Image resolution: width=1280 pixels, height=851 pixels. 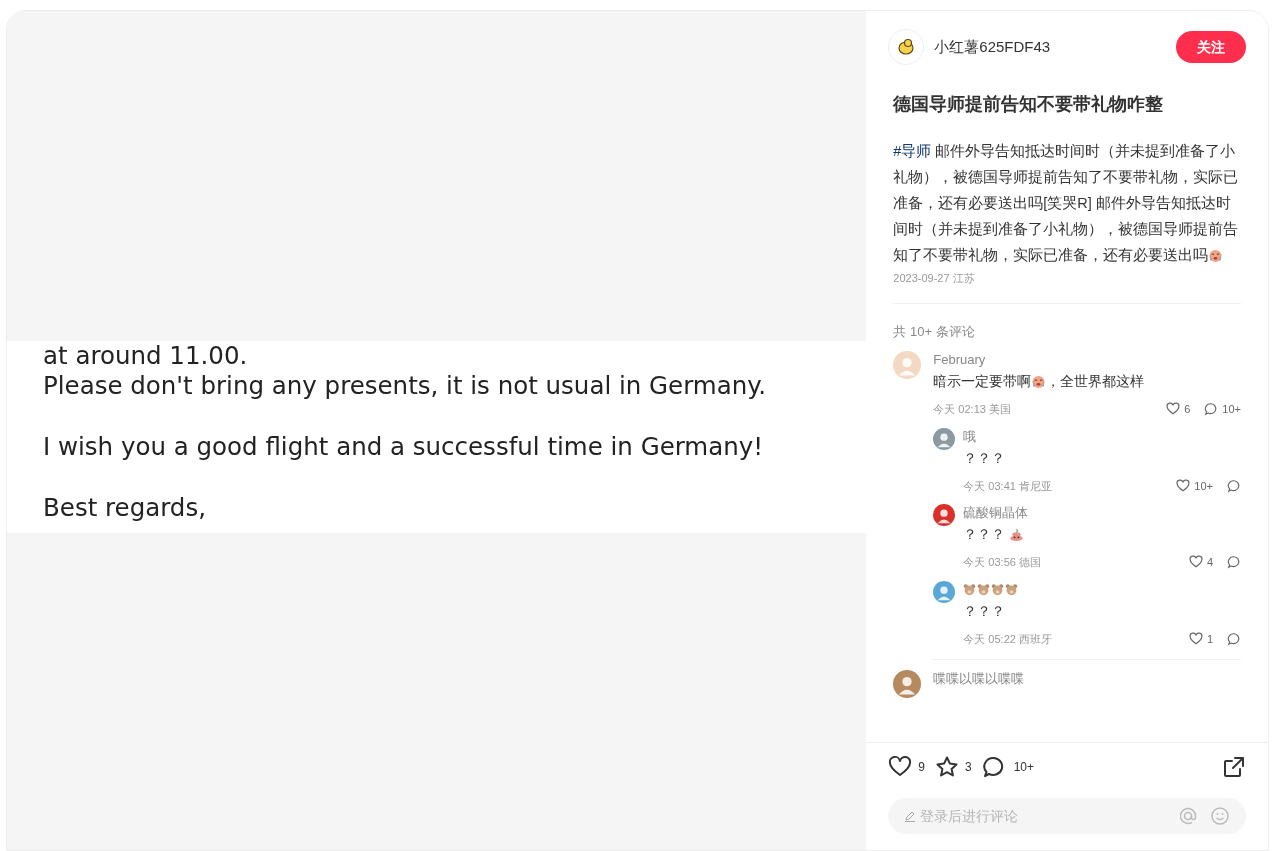 What do you see at coordinates (1024, 767) in the screenshot?
I see `comment-total: 10+` at bounding box center [1024, 767].